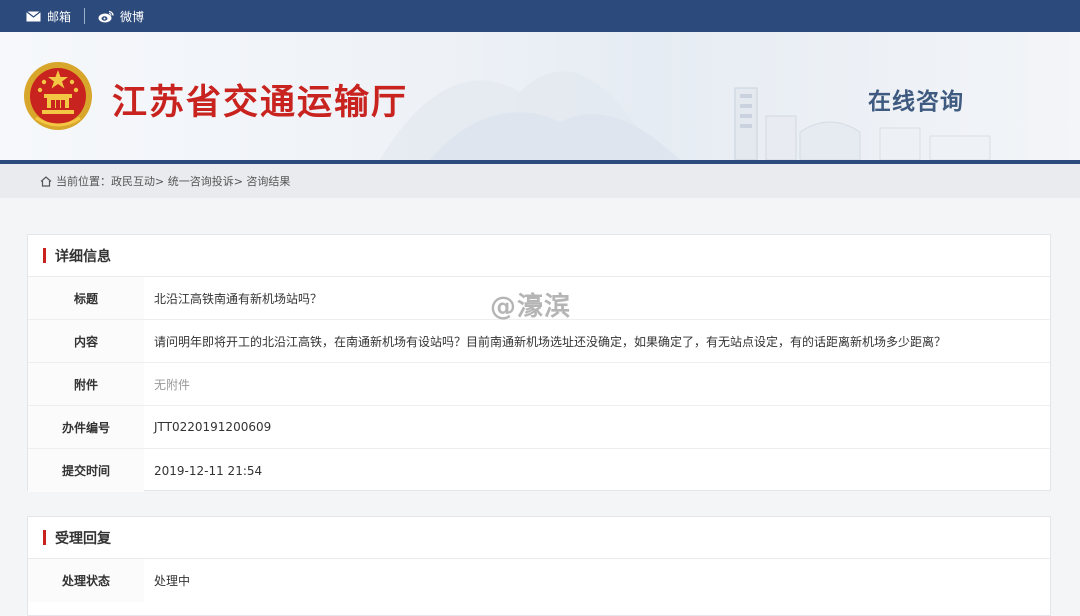  Describe the element at coordinates (172, 384) in the screenshot. I see `row-value: 无附件` at that location.